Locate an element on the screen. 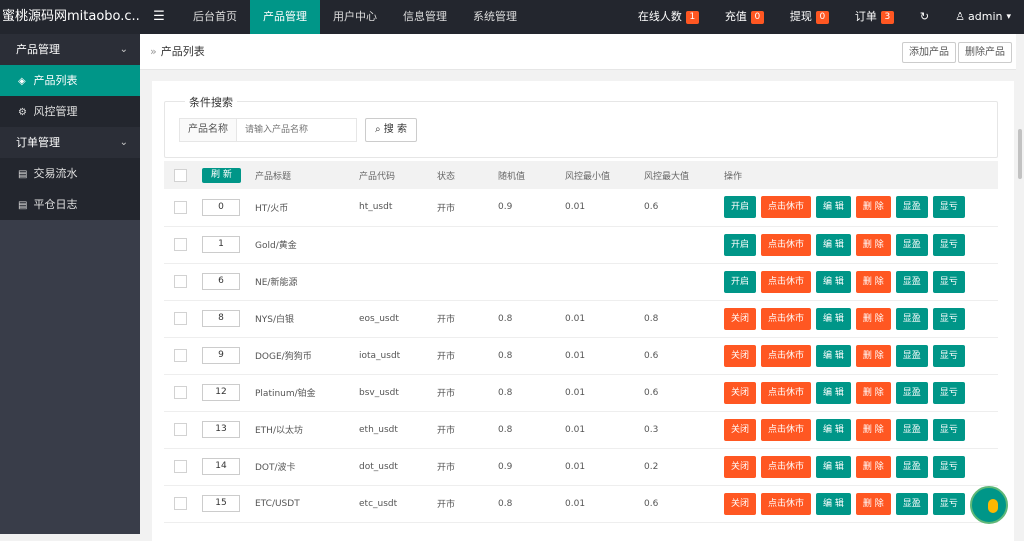  sort-input: 0 is located at coordinates (221, 207).